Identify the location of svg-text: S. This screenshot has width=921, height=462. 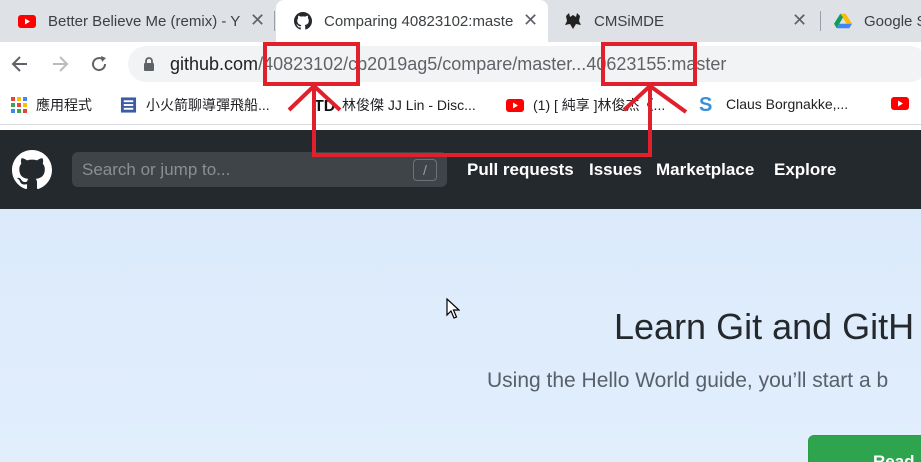
(705, 104).